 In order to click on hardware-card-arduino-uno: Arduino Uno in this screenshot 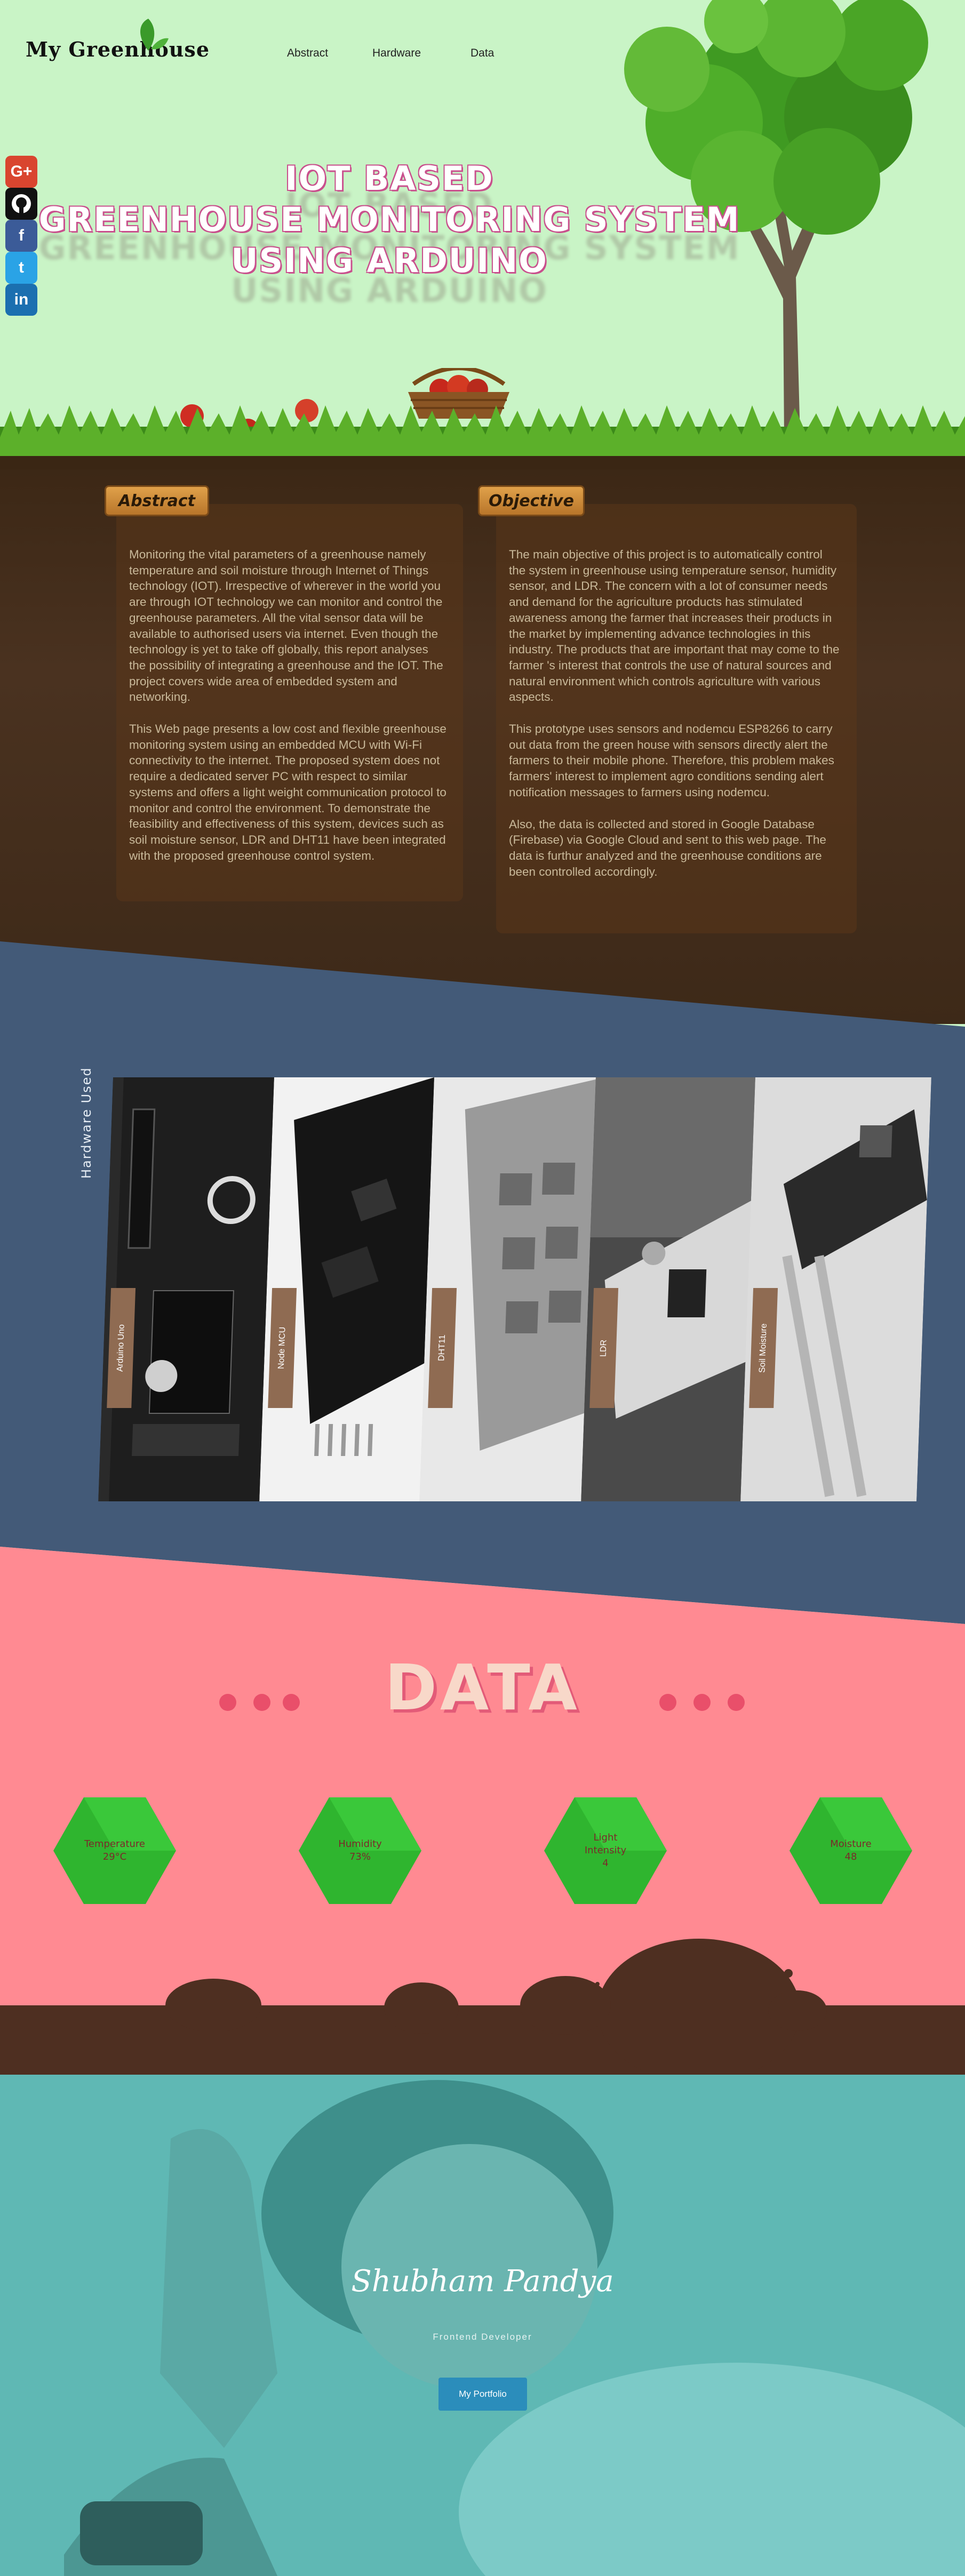, I will do `click(193, 1289)`.